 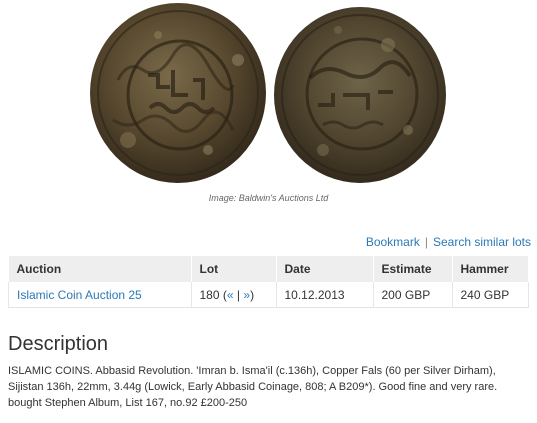 What do you see at coordinates (413, 295) in the screenshot?
I see `cell-estimate: 200 GBP` at bounding box center [413, 295].